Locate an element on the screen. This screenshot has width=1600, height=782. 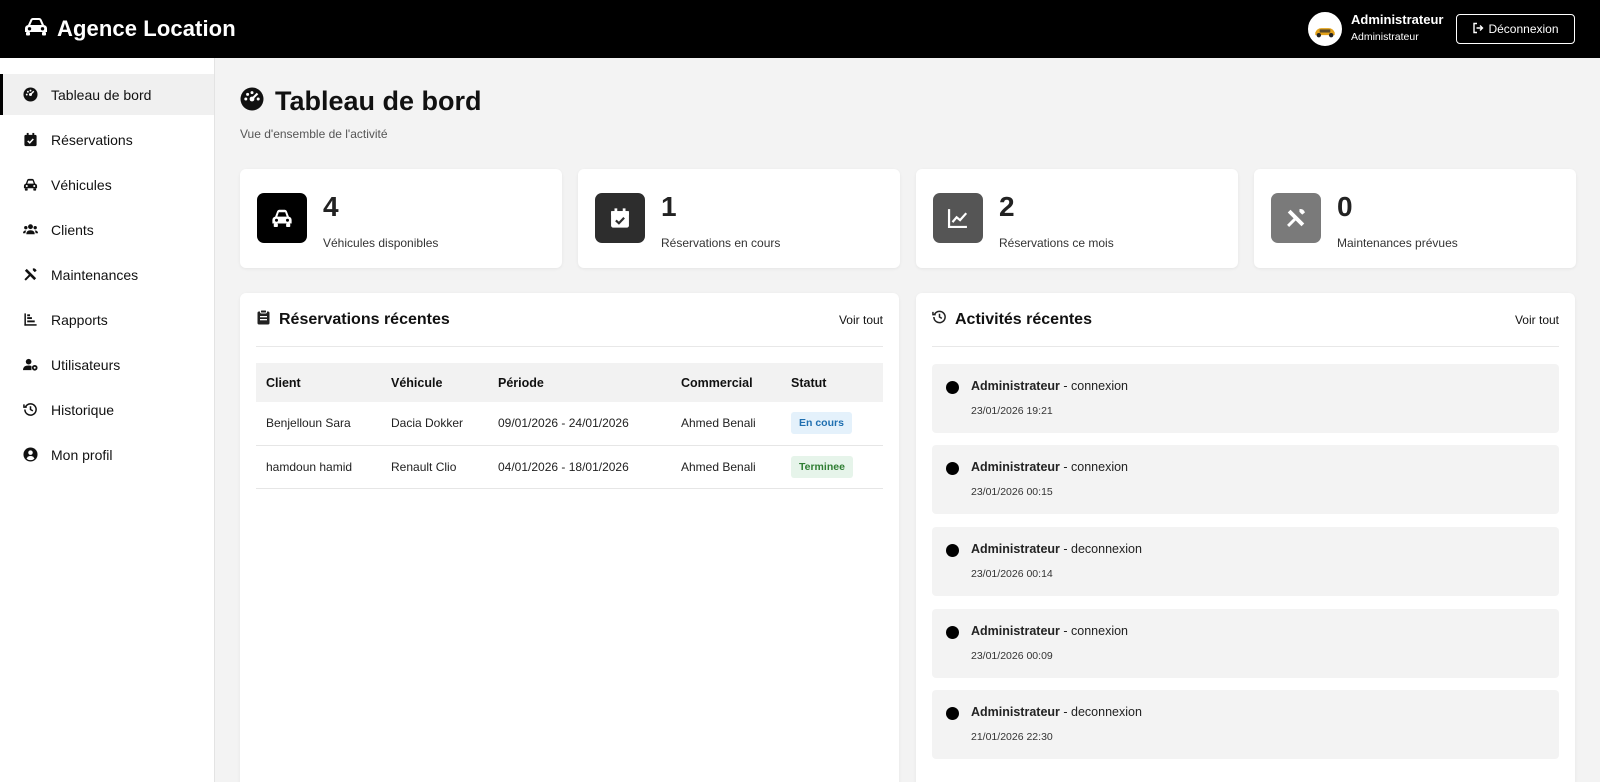
sidebar-item-label: Véhicules is located at coordinates (81, 184).